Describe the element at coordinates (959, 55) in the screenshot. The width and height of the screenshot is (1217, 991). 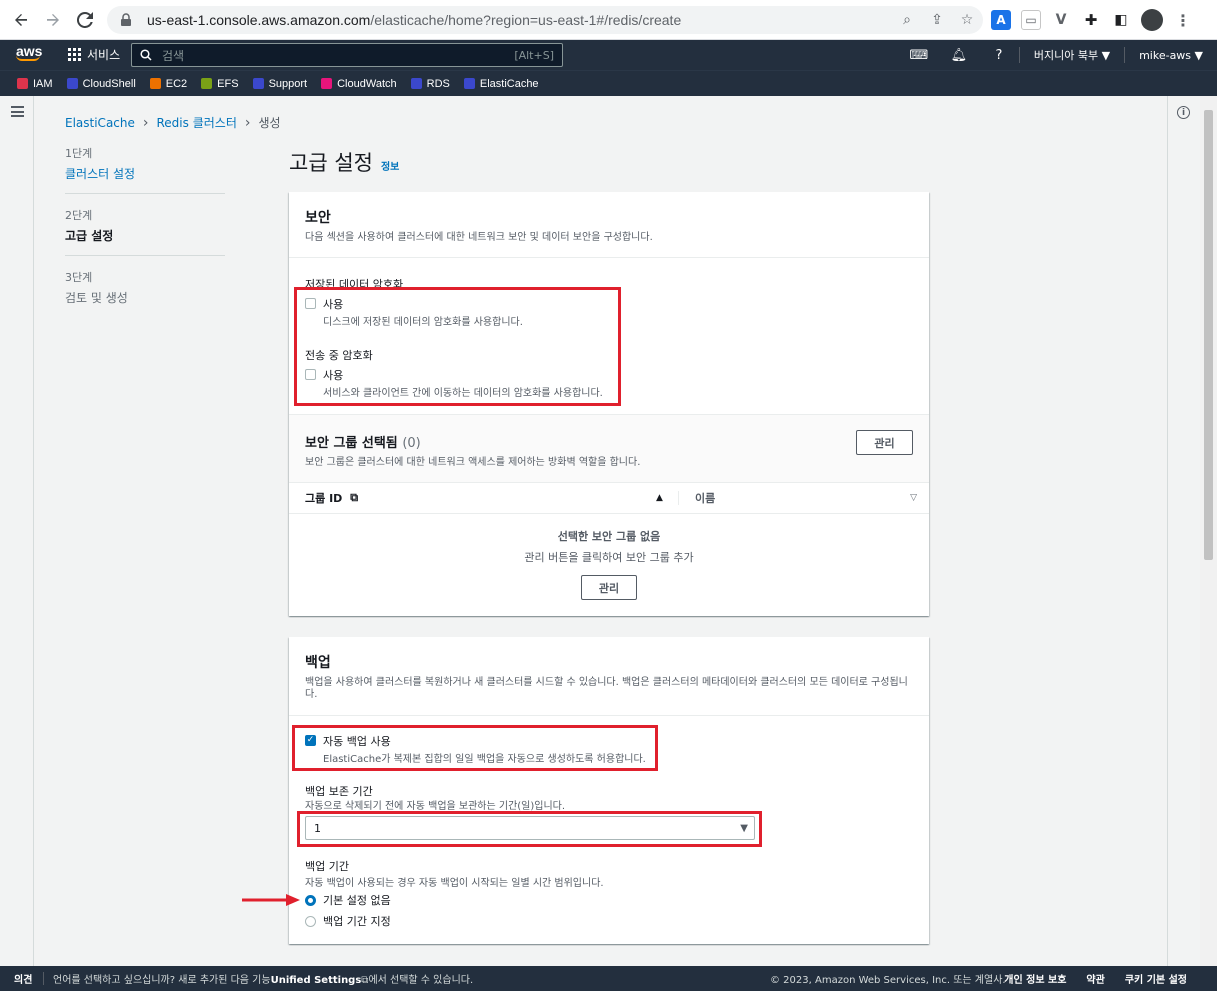
I see `notifications-bell-icon: 🔔︎` at that location.